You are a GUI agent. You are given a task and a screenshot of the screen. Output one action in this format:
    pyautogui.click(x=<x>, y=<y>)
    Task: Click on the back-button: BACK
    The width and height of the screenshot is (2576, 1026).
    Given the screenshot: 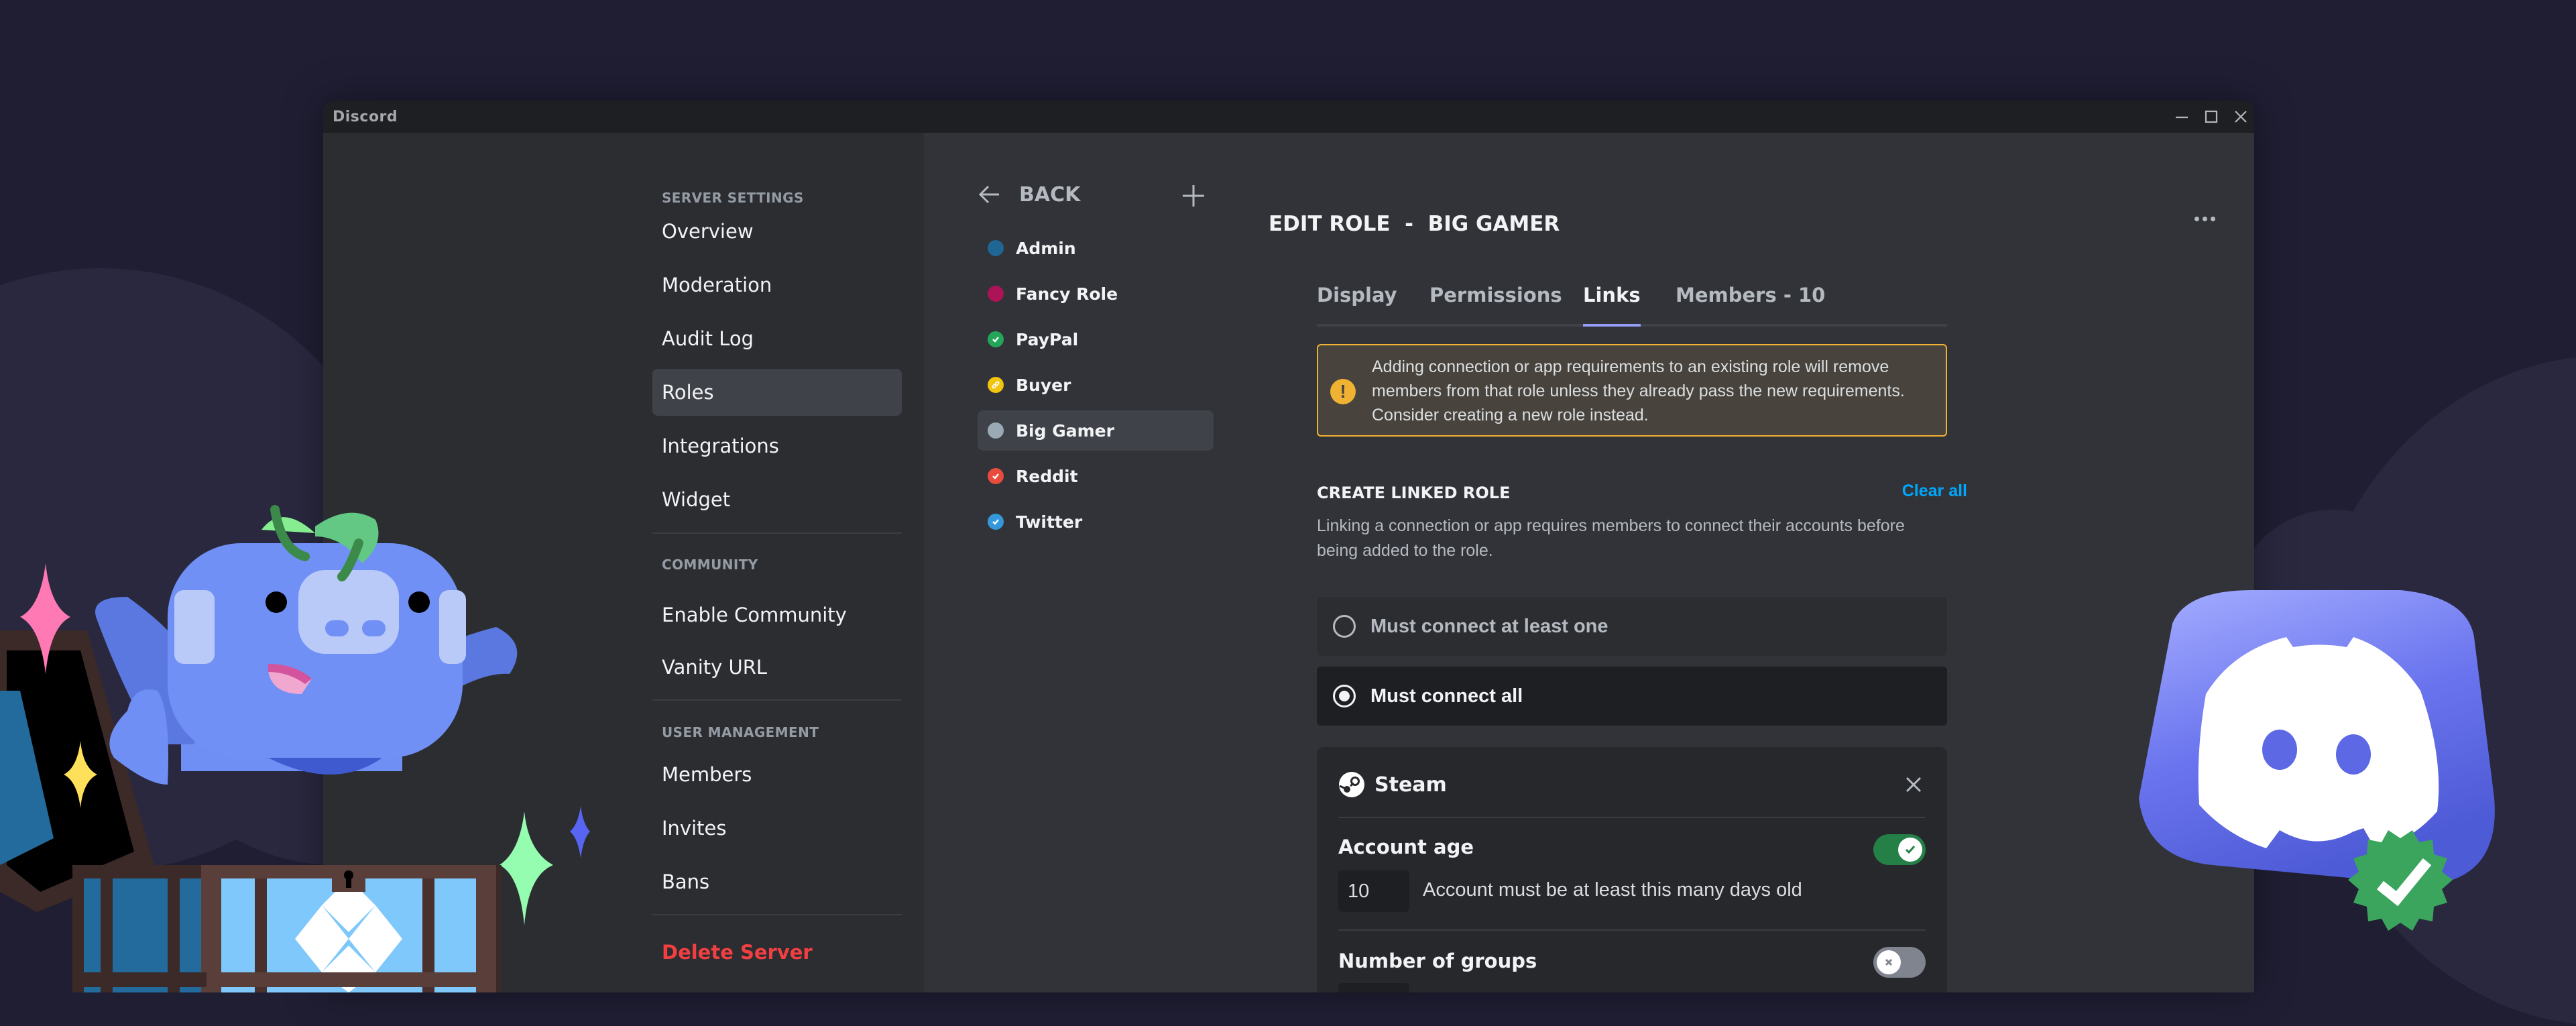 What is the action you would take?
    pyautogui.click(x=1029, y=194)
    